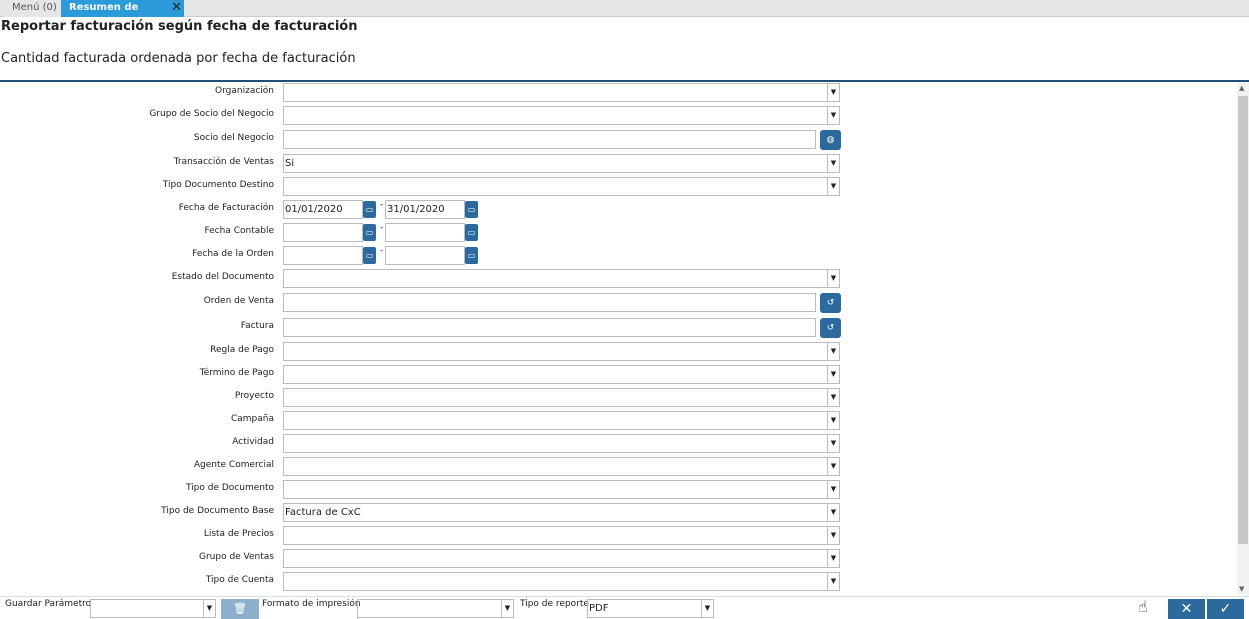 Image resolution: width=1249 pixels, height=619 pixels. I want to click on field-row-tipo_doc_base: Tipo de Documento Base Factura de CxC ▼, so click(425, 513).